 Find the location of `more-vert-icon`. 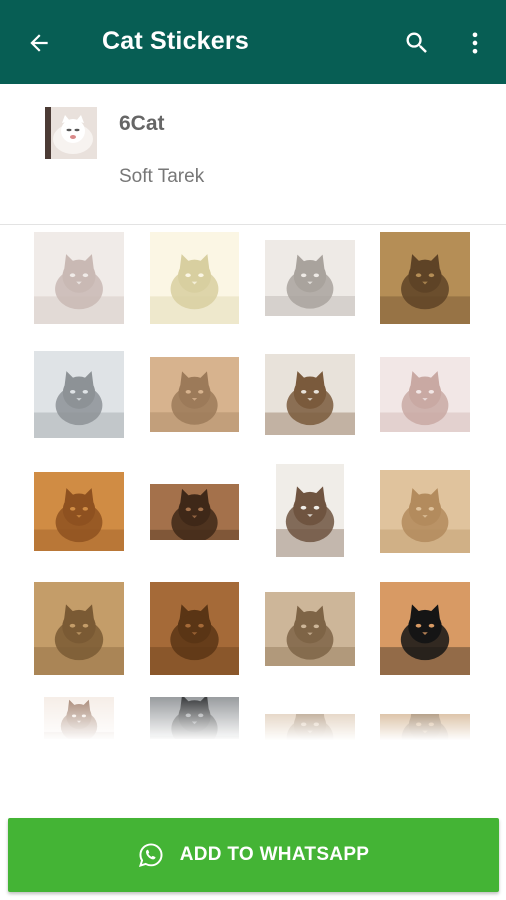

more-vert-icon is located at coordinates (475, 43).